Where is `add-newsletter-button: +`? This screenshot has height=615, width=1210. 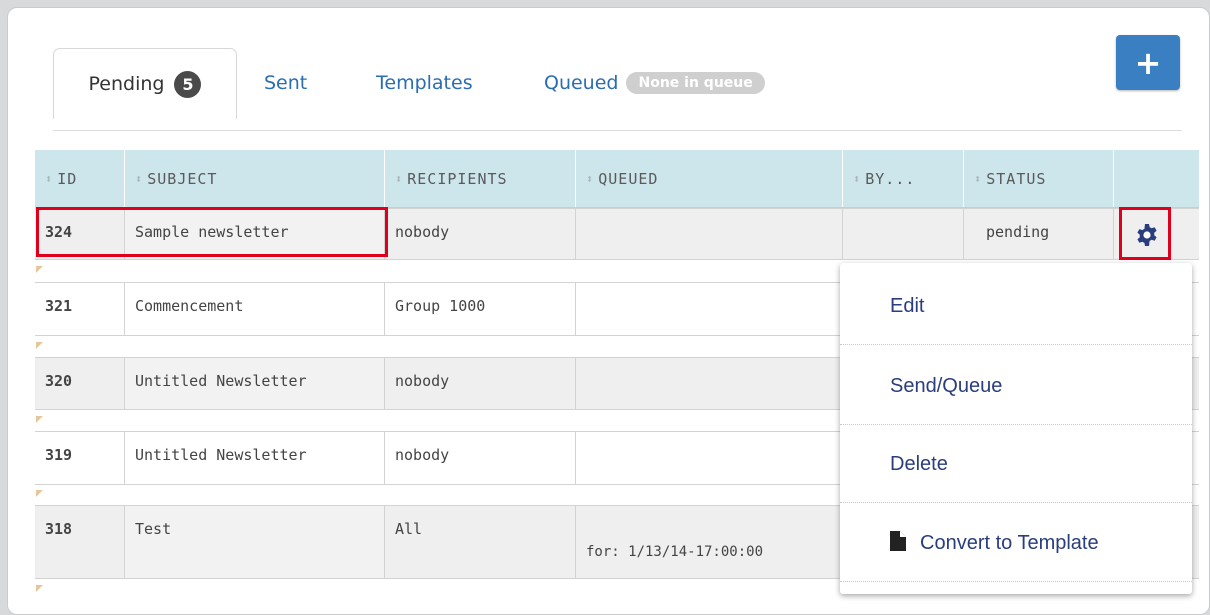 add-newsletter-button: + is located at coordinates (1148, 62).